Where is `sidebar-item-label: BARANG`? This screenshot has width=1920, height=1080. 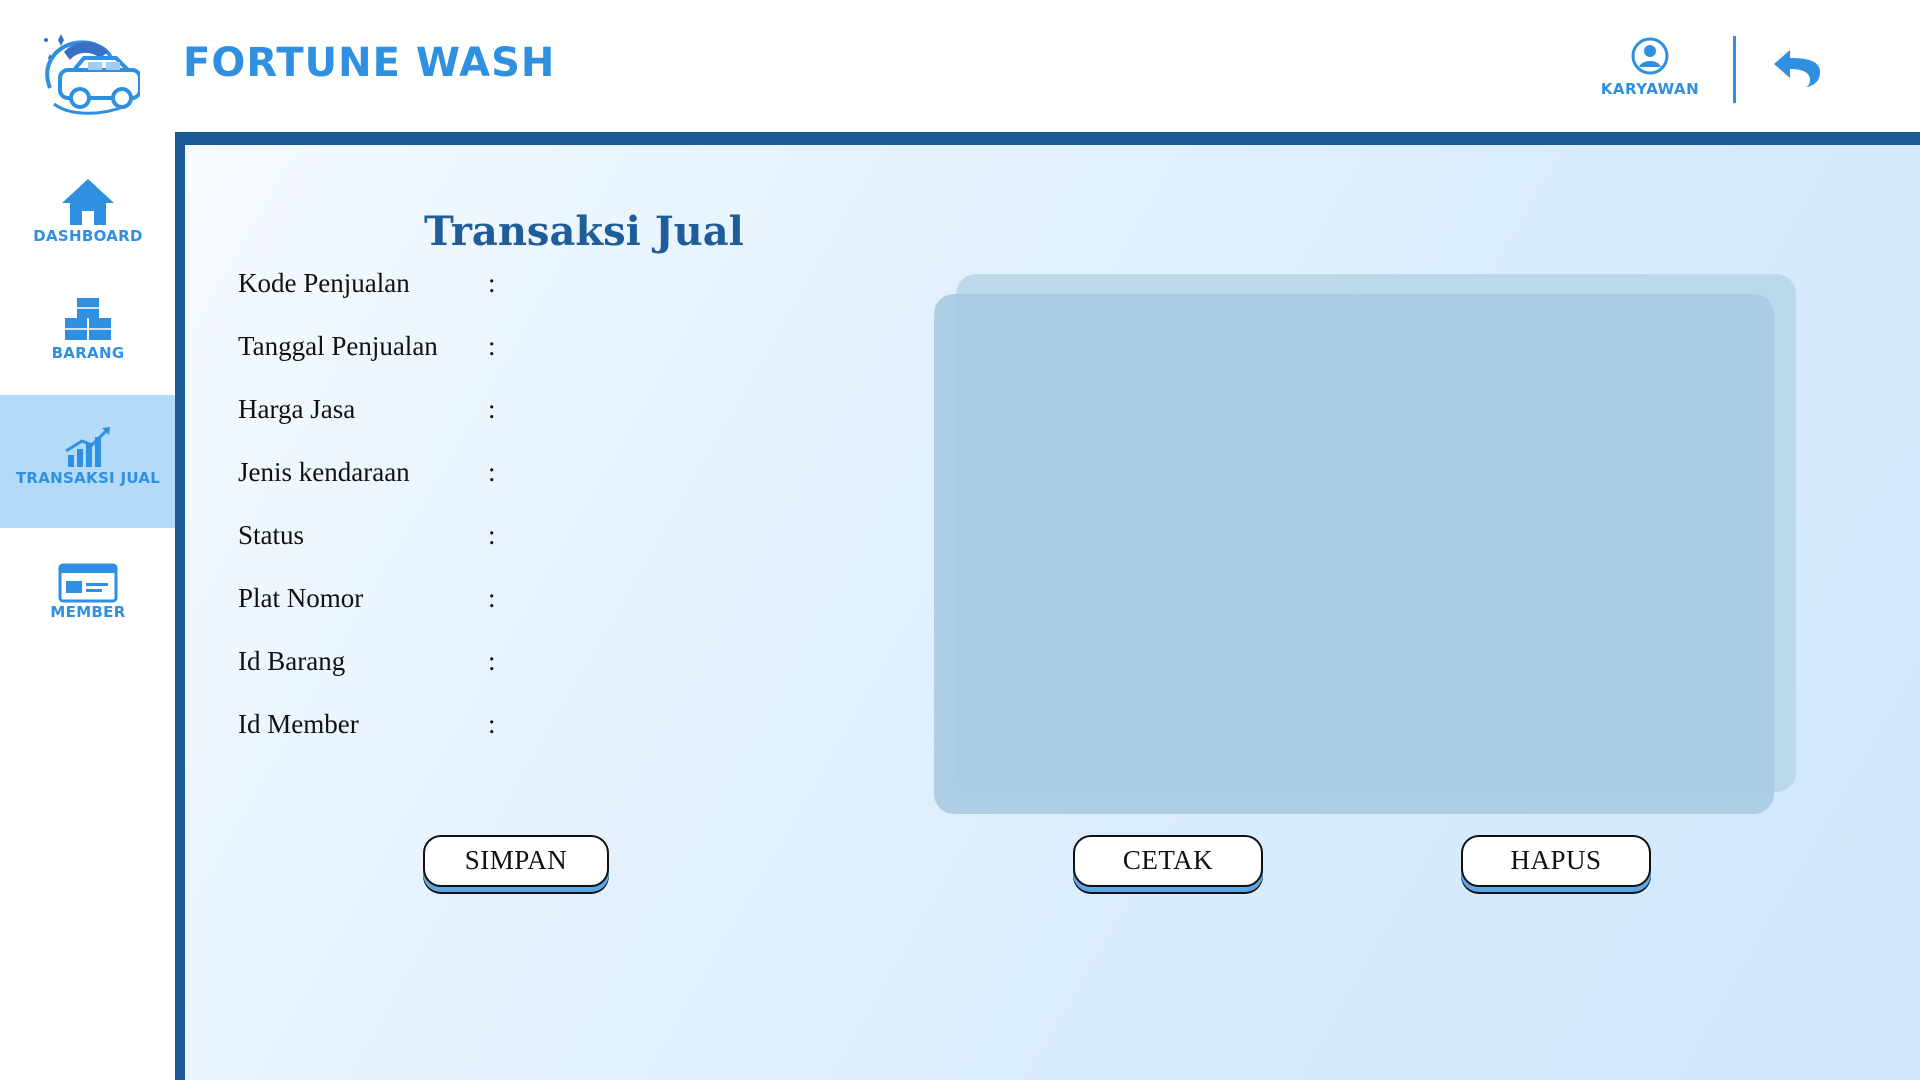 sidebar-item-label: BARANG is located at coordinates (88, 353).